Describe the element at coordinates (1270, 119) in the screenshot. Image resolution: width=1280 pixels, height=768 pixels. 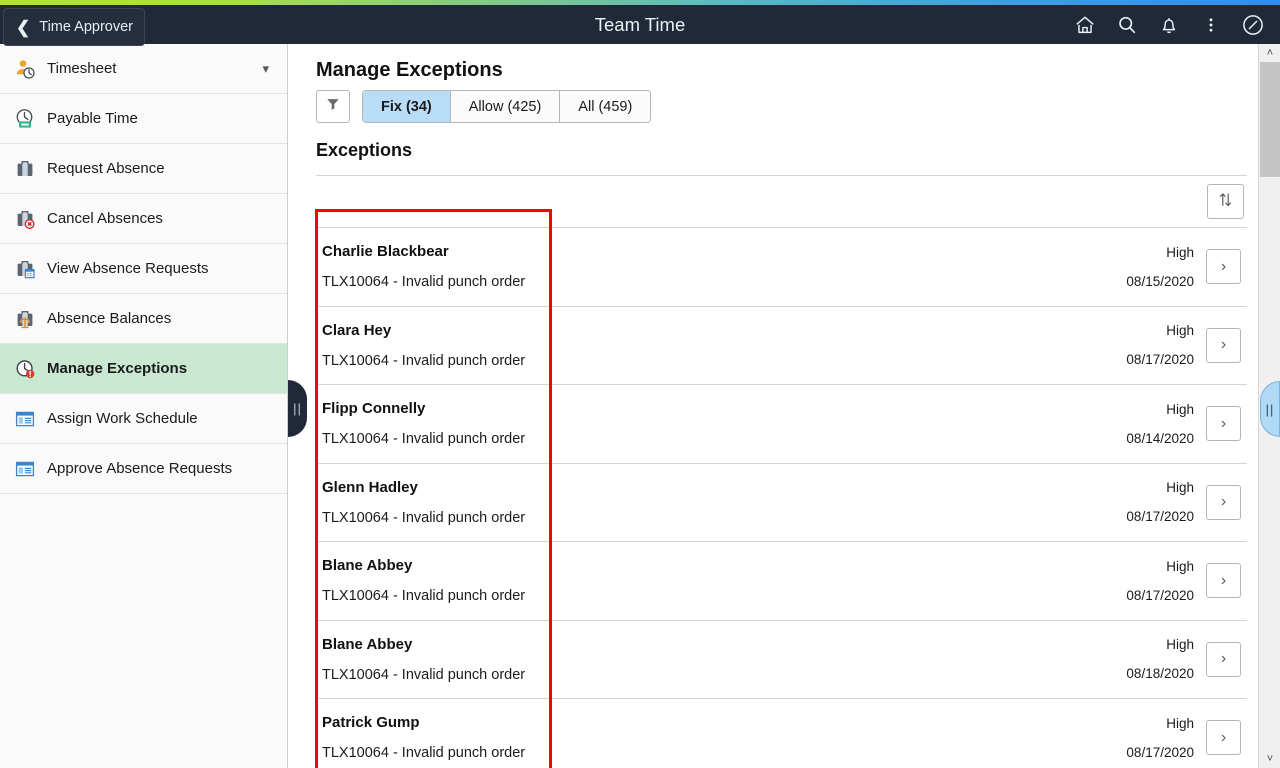
I see `scrollbar-thumb` at that location.